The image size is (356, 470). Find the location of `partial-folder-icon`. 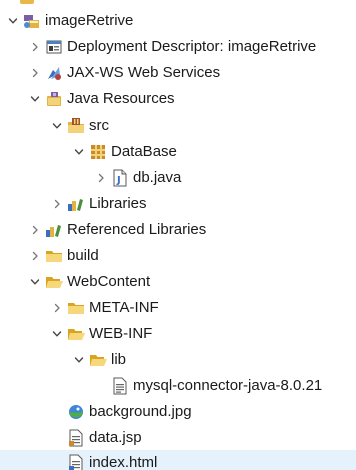

partial-folder-icon is located at coordinates (27, 2).